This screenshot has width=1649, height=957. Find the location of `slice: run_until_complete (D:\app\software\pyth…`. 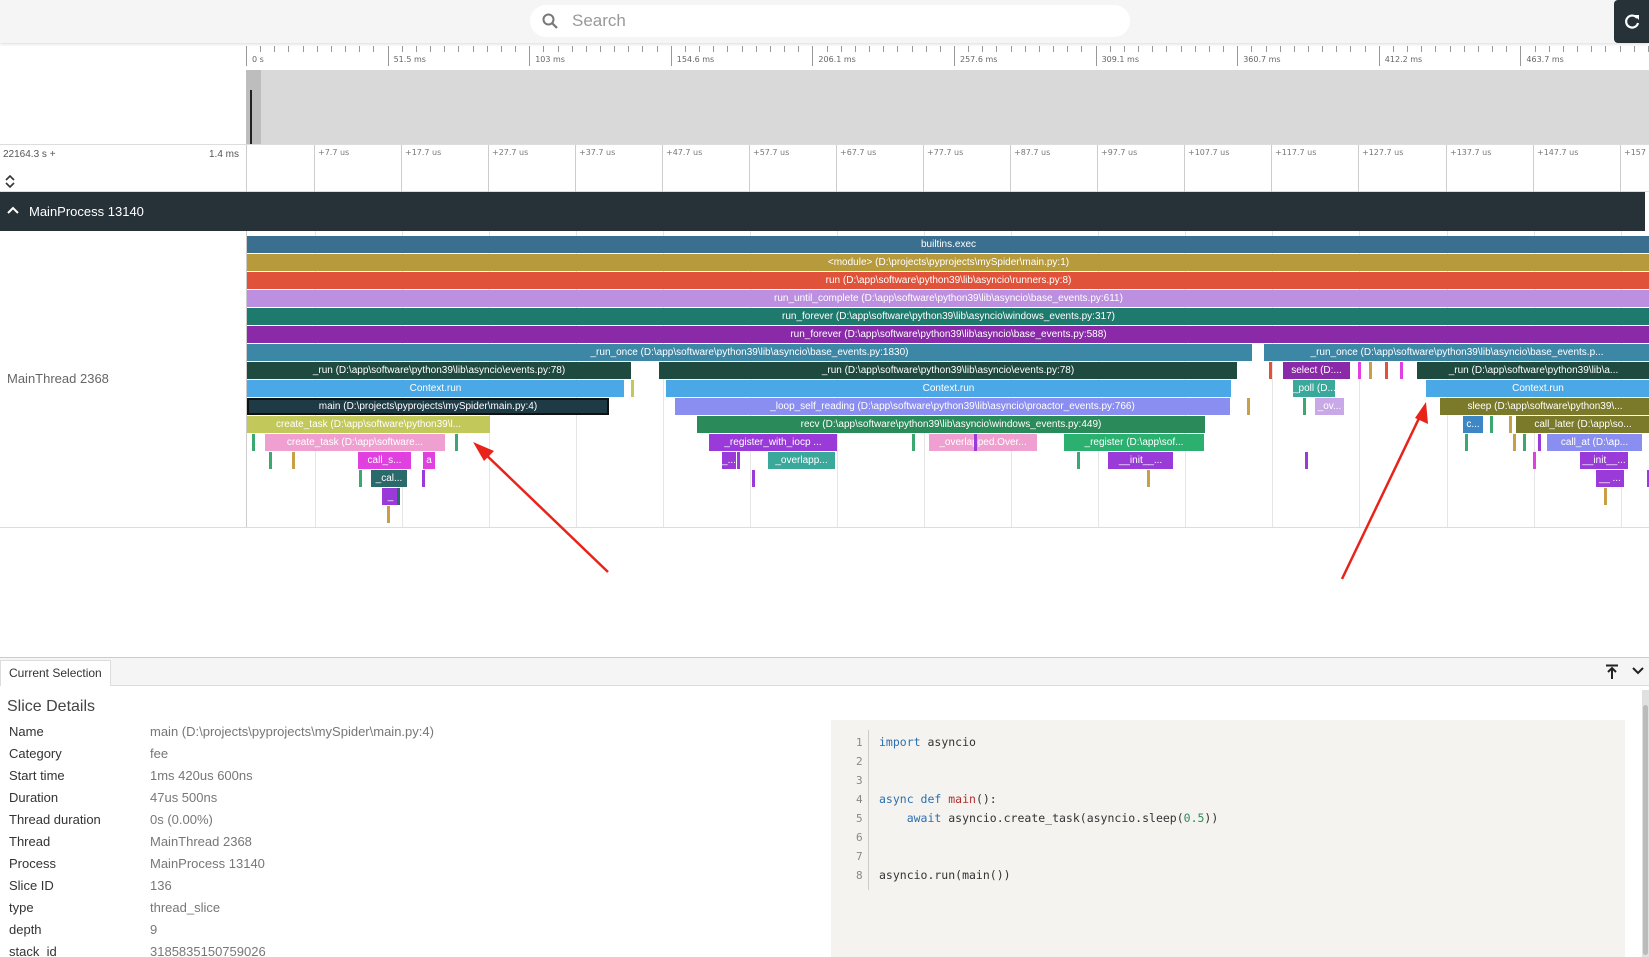

slice: run_until_complete (D:\app\software\pyth… is located at coordinates (948, 298).